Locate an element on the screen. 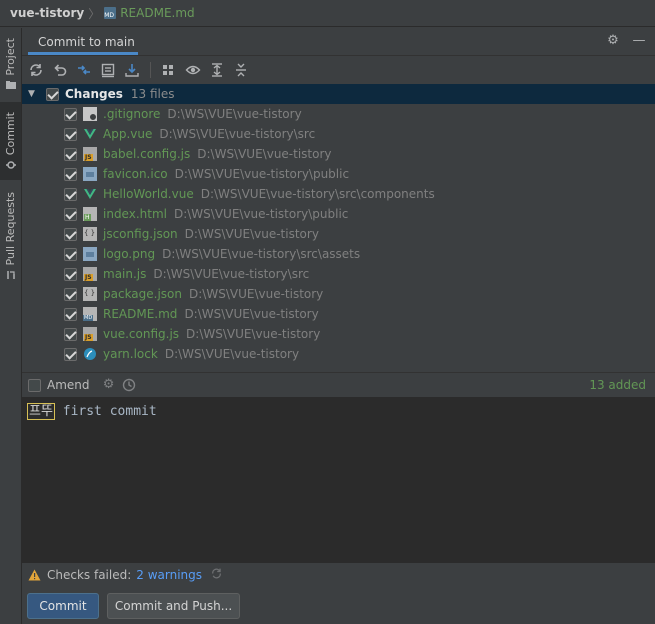 The height and width of the screenshot is (624, 655). file-name: index.html is located at coordinates (135, 214).